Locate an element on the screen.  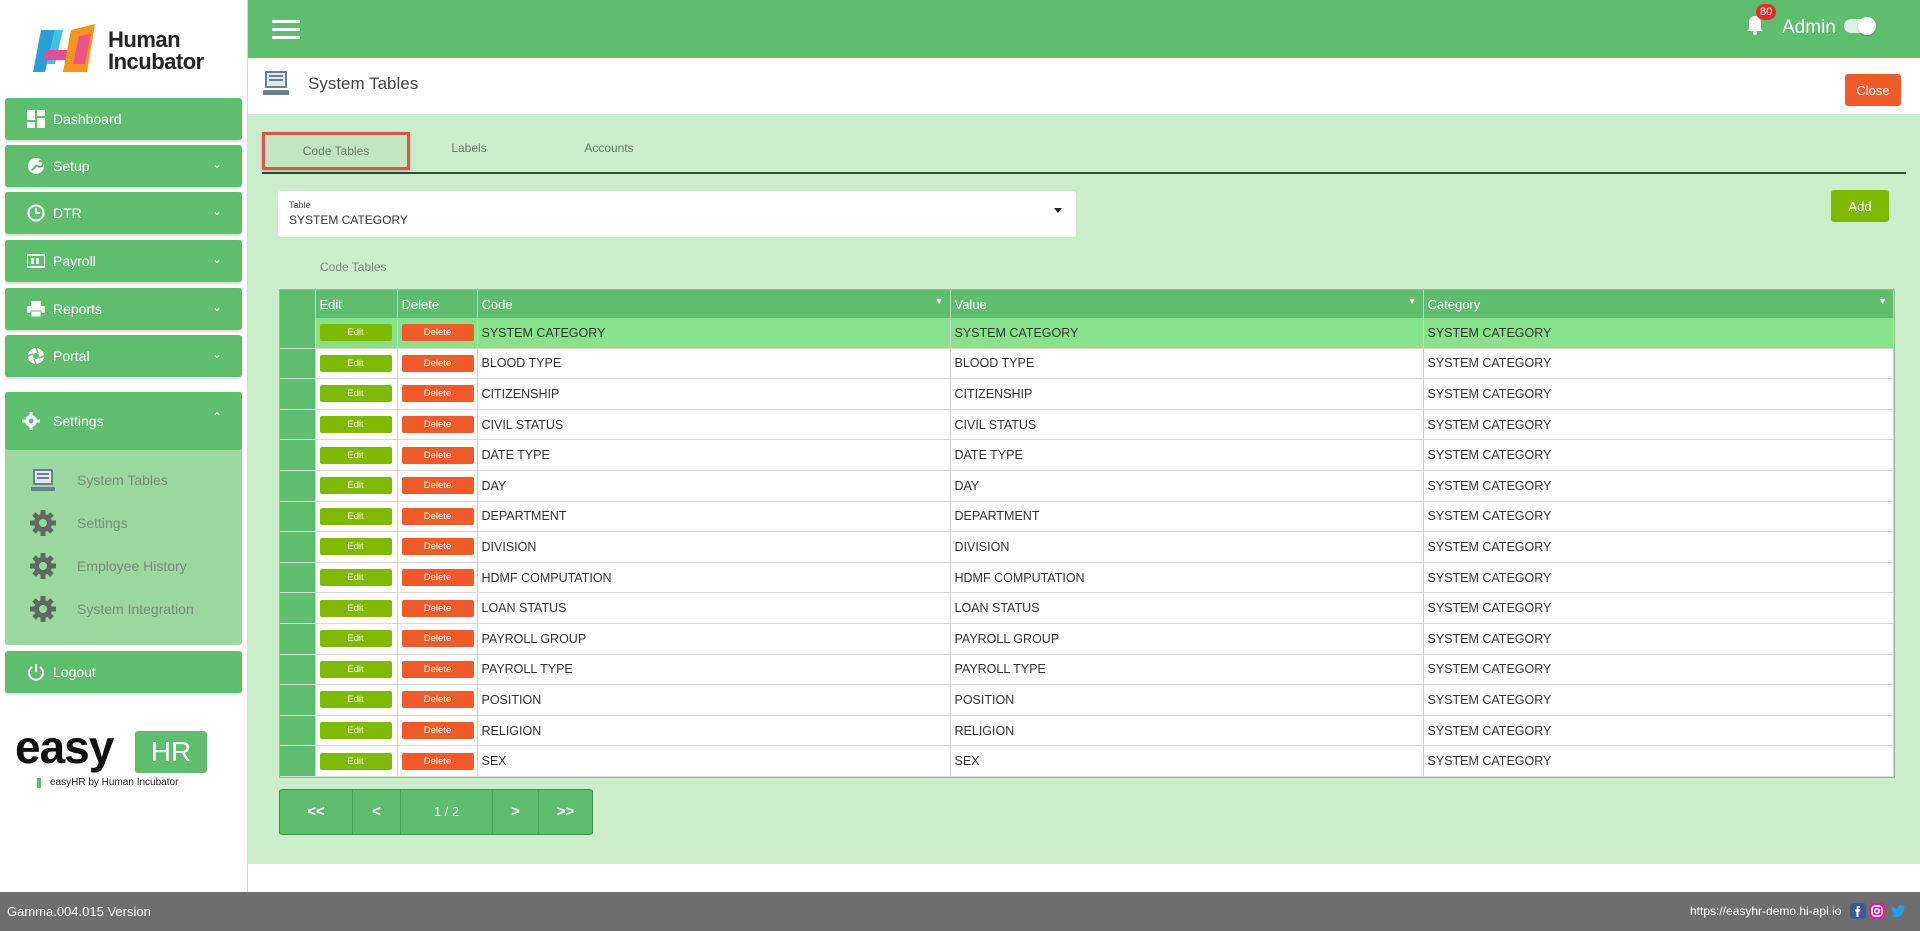
sidebar-item-settings: Settings ⌃ is located at coordinates (123, 421).